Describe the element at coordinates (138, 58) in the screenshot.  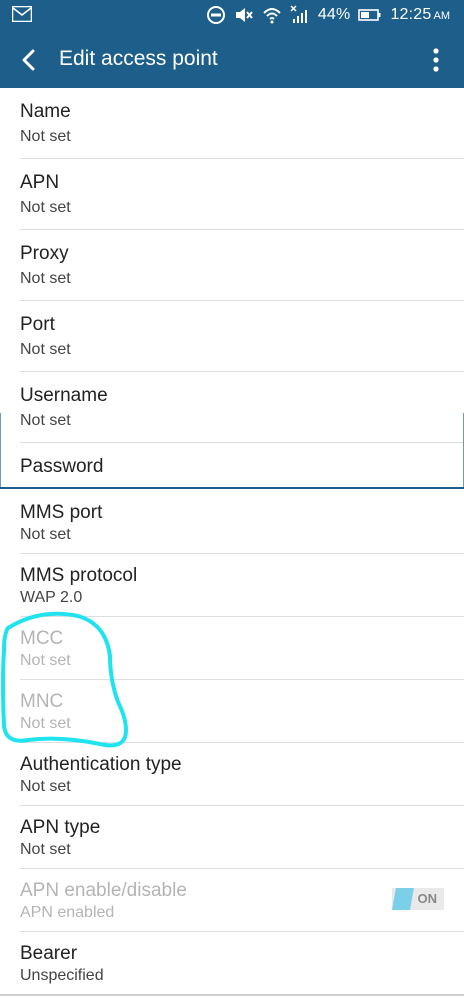
I see `page-title: Edit access point` at that location.